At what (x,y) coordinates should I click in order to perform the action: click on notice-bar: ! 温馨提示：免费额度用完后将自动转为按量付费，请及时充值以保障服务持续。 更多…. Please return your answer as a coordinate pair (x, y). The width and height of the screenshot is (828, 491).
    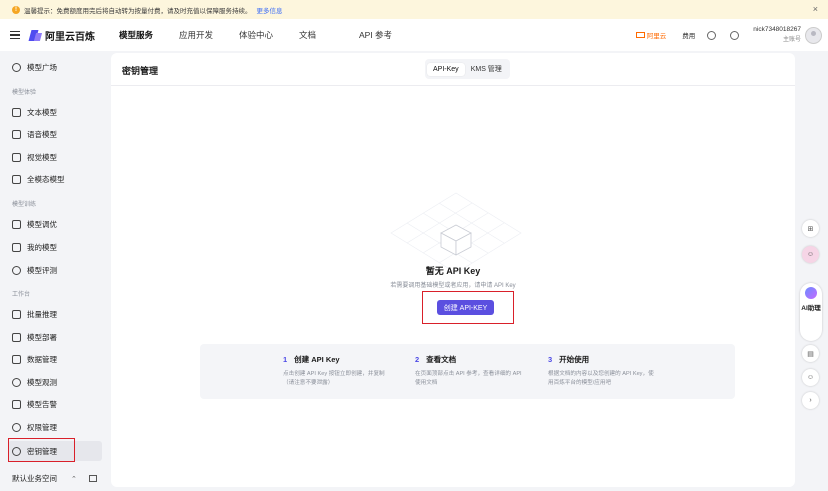
    Looking at the image, I should click on (414, 9).